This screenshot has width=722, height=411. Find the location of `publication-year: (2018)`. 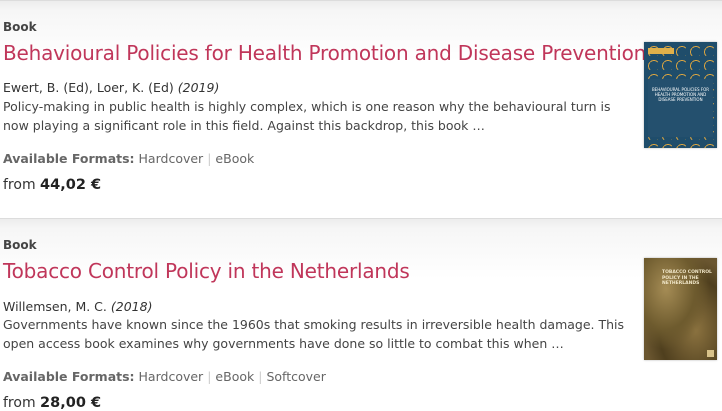

publication-year: (2018) is located at coordinates (131, 306).